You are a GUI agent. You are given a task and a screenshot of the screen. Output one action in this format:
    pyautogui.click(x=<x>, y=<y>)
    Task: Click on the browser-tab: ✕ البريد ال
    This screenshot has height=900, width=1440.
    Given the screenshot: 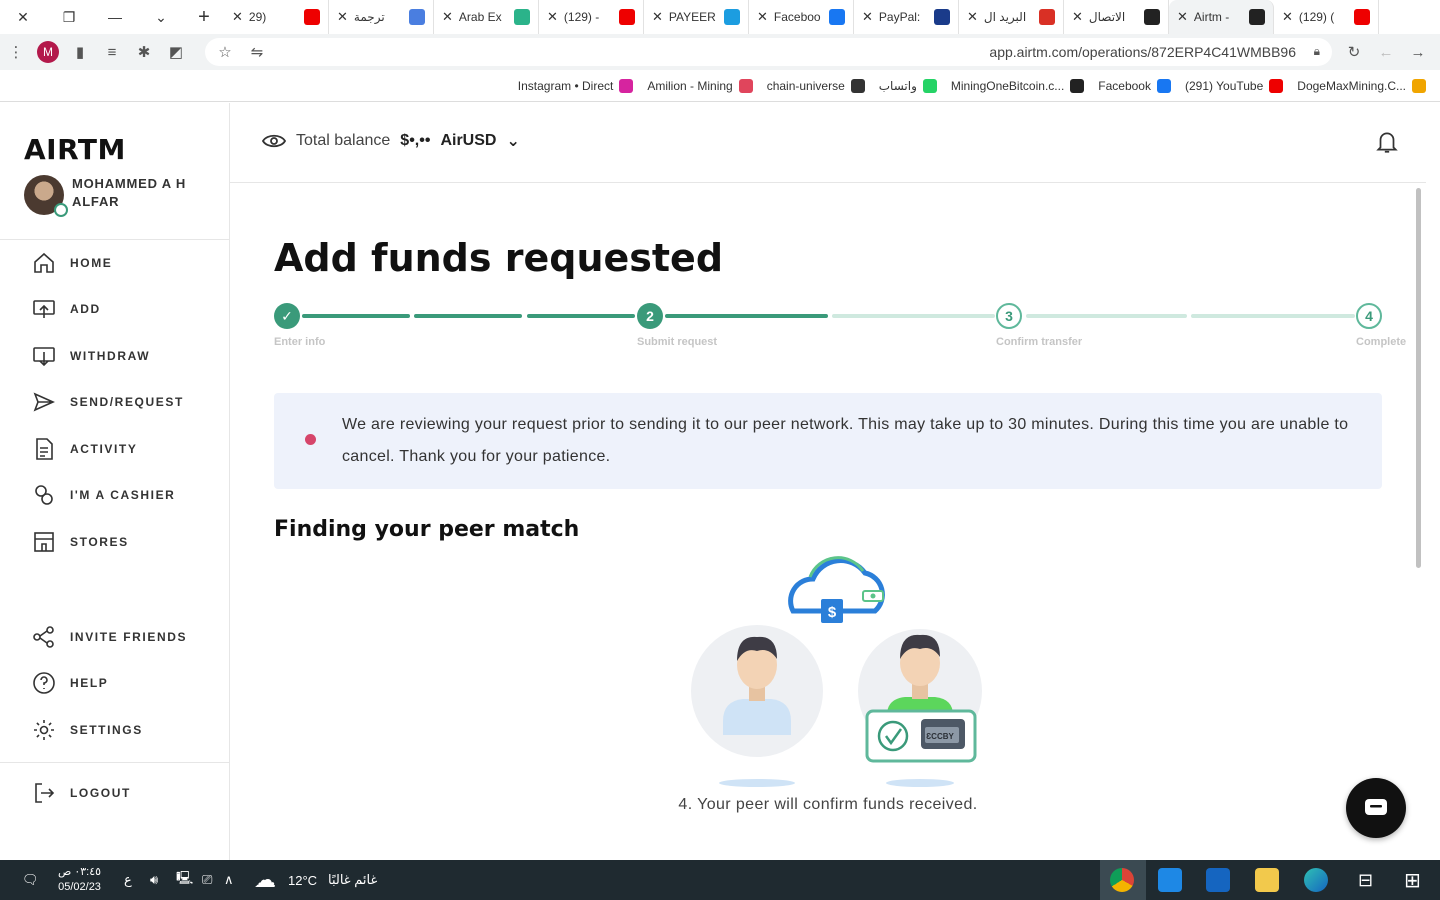 What is the action you would take?
    pyautogui.click(x=1011, y=17)
    